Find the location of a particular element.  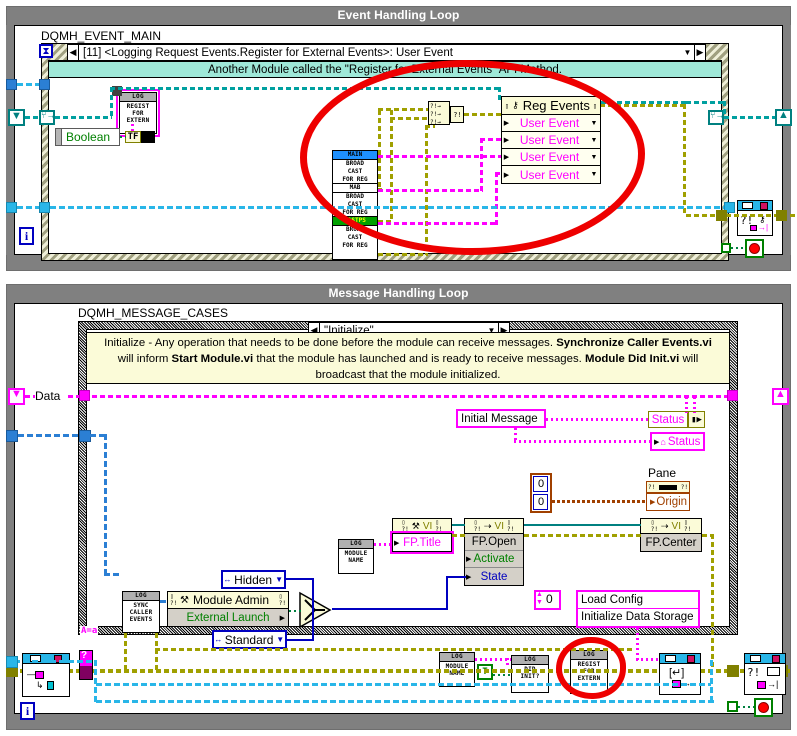

message-data-tunnel-glyph: ▼ is located at coordinates (16, 394).